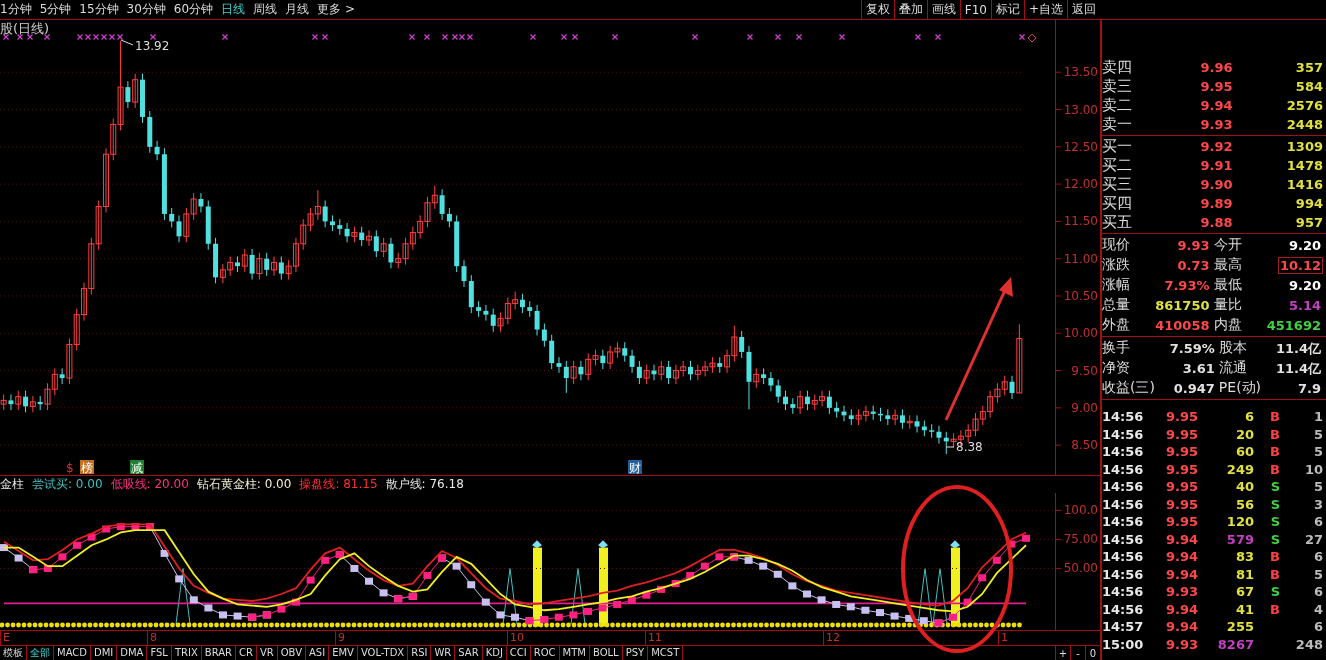  What do you see at coordinates (193, 9) in the screenshot?
I see `period-tab: 60分钟` at bounding box center [193, 9].